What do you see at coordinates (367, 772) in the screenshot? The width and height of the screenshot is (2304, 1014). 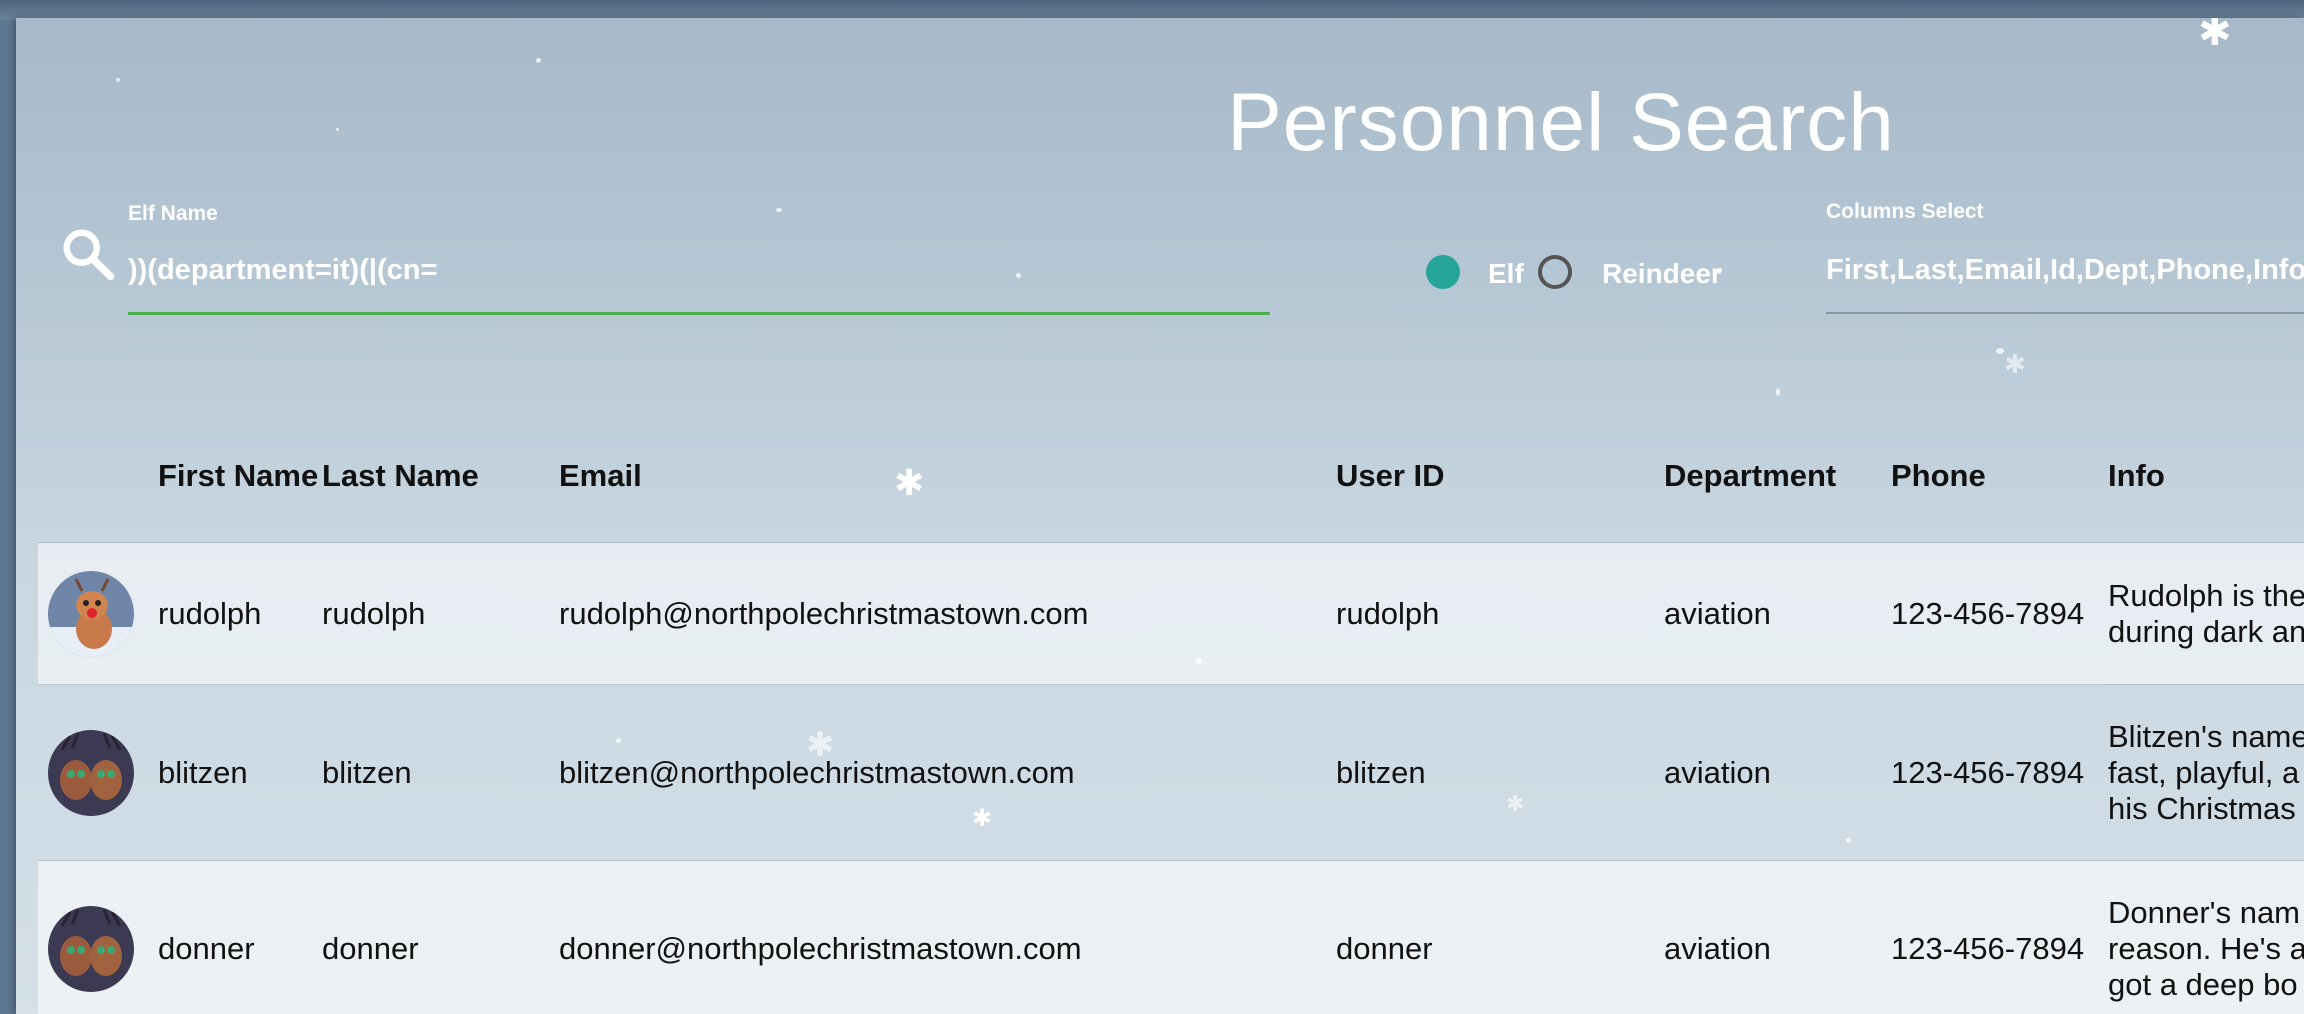 I see `cell-last-name: blitzen` at bounding box center [367, 772].